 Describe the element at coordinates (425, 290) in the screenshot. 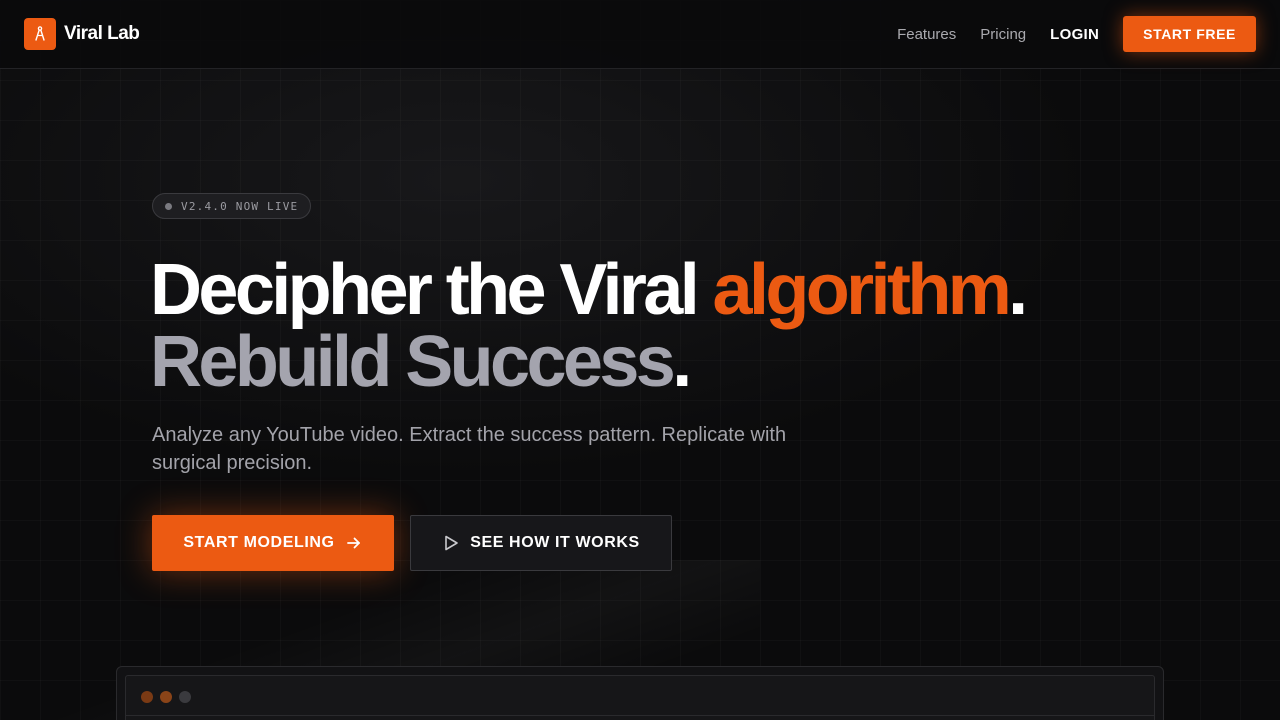

I see `headline-line1-main: Decipher the Viral` at that location.